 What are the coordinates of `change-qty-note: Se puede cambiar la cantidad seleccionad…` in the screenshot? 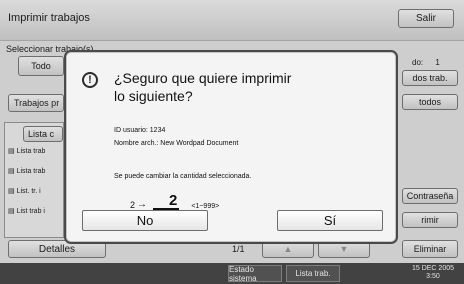 It's located at (183, 176).